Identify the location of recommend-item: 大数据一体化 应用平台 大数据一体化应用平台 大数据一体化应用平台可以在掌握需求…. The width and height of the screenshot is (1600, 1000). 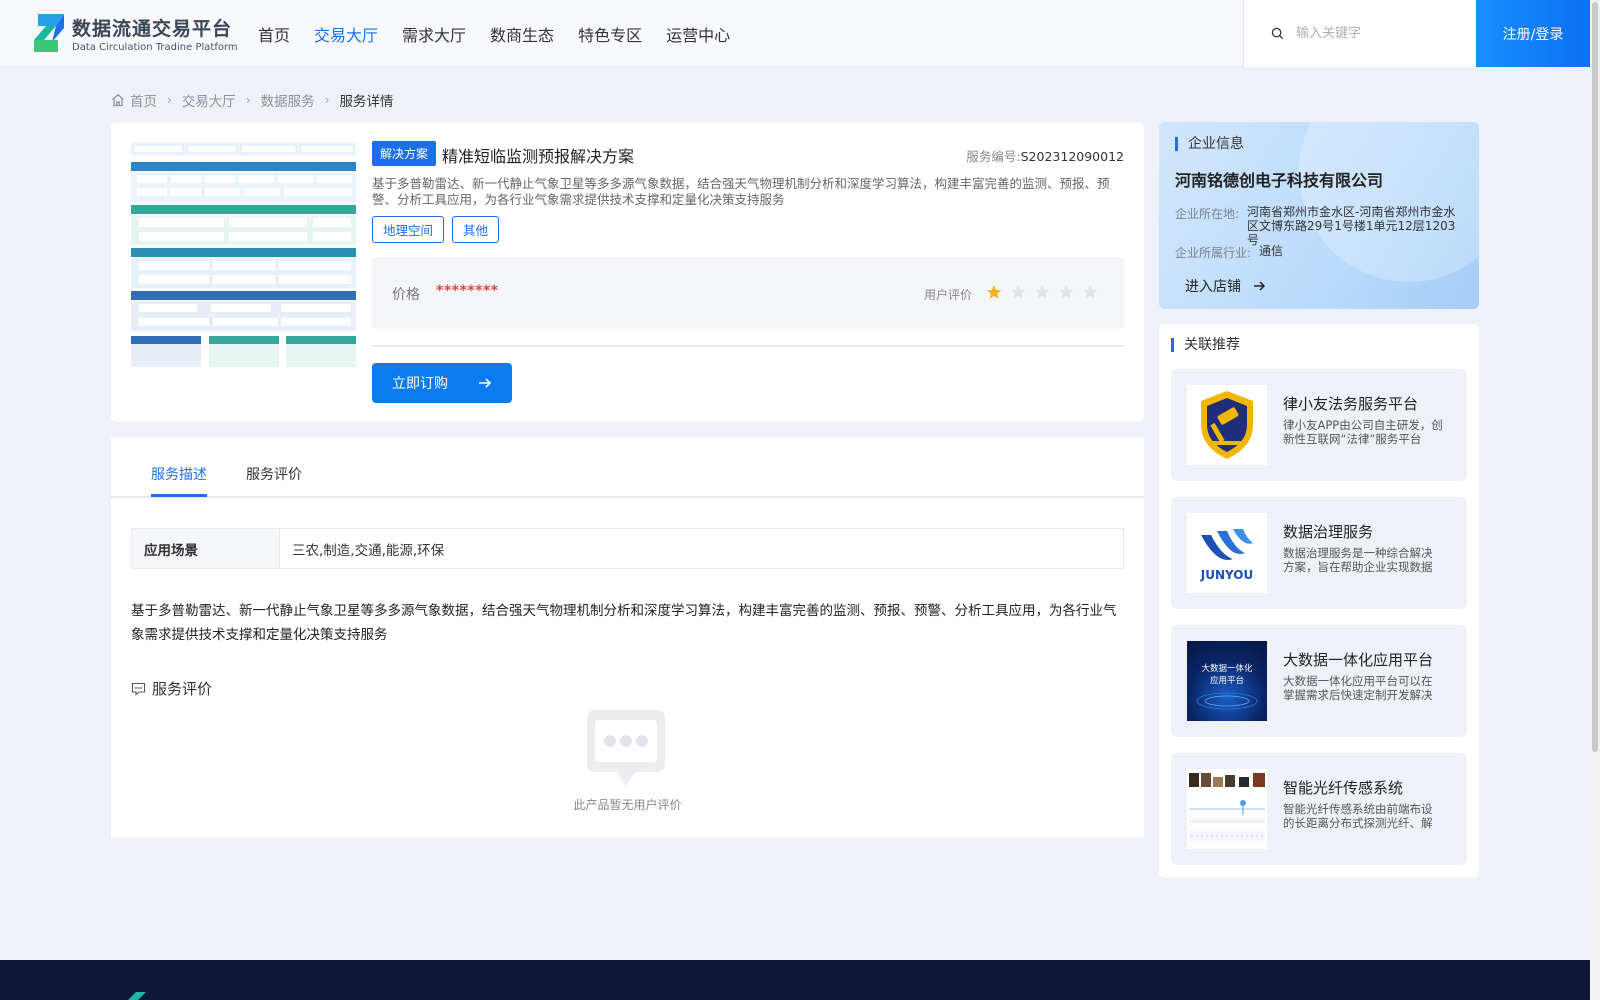
(1319, 681).